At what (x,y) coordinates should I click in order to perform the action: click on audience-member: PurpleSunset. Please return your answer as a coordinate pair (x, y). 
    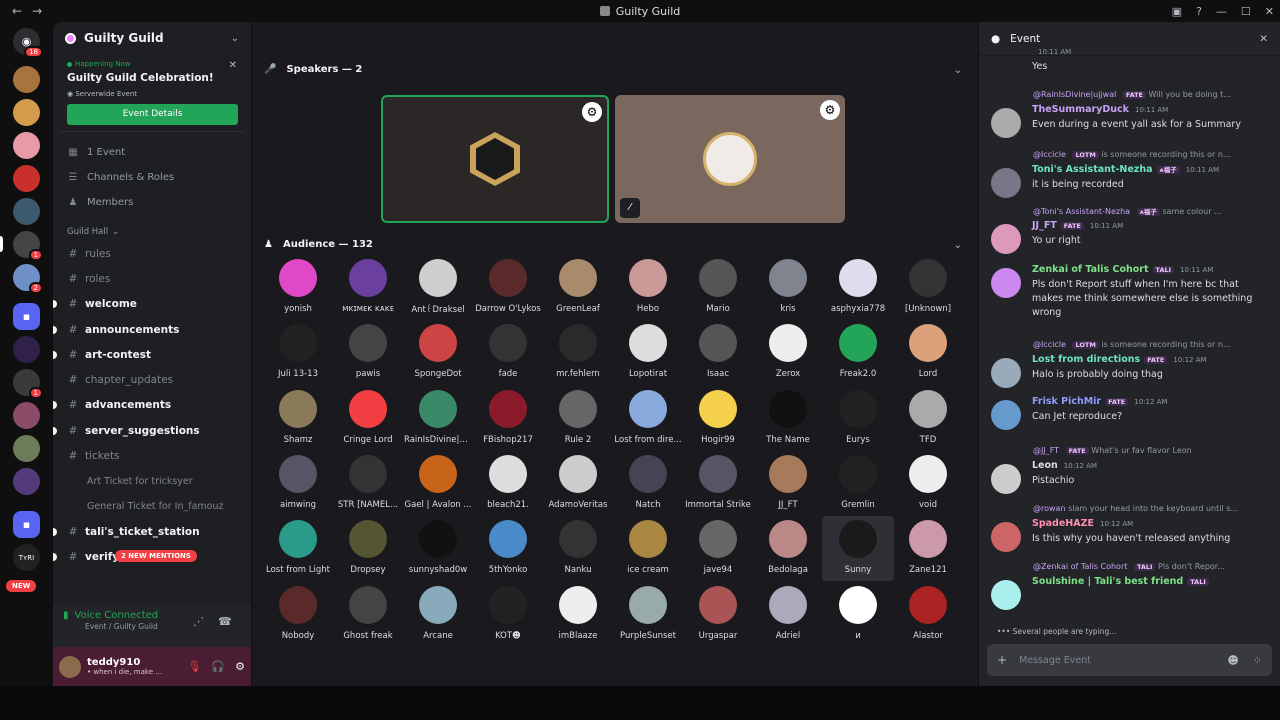
    Looking at the image, I should click on (648, 614).